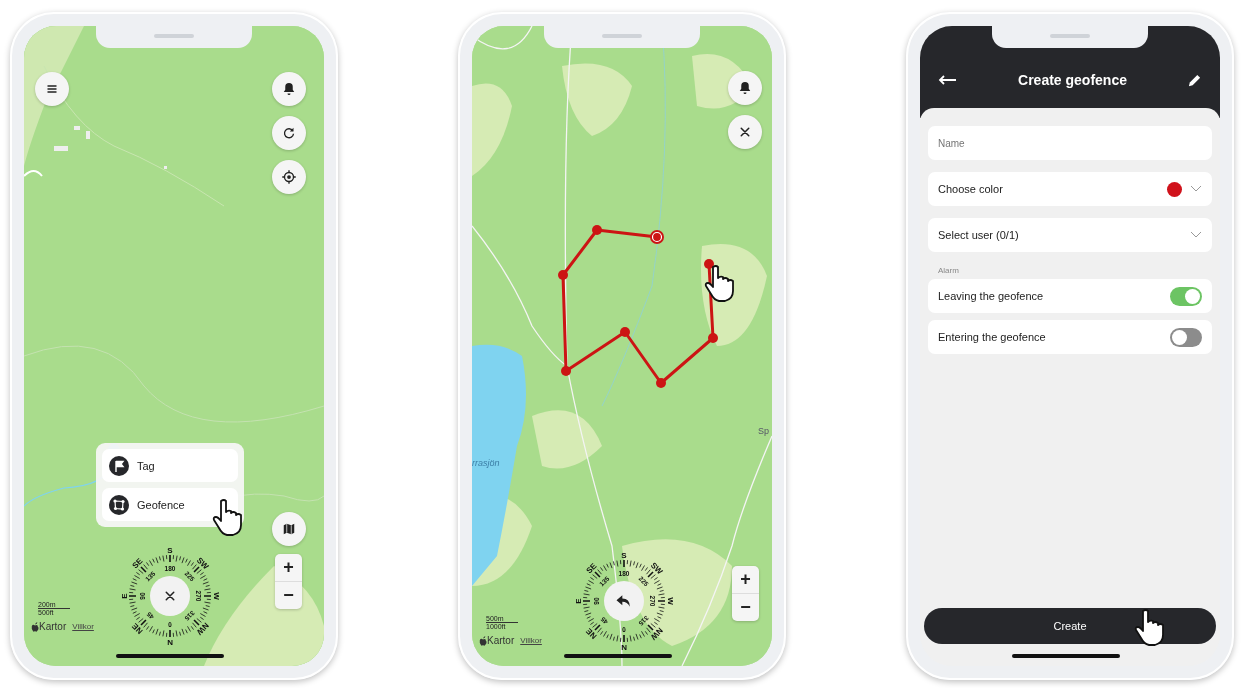 Image resolution: width=1242 pixels, height=688 pixels. Describe the element at coordinates (289, 177) in the screenshot. I see `crosshair-icon` at that location.